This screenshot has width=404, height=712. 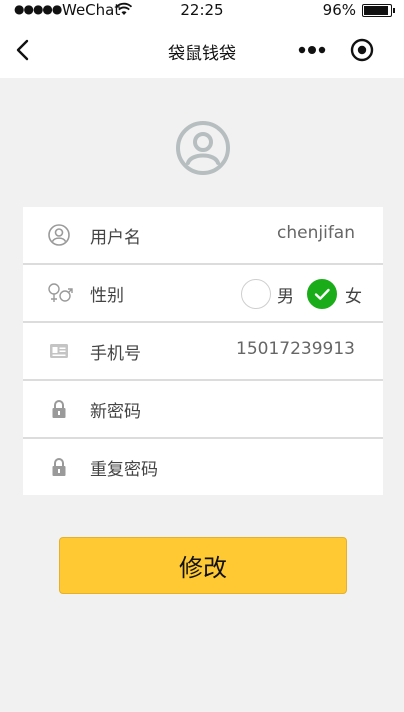 What do you see at coordinates (115, 238) in the screenshot?
I see `username-label: 用户名` at bounding box center [115, 238].